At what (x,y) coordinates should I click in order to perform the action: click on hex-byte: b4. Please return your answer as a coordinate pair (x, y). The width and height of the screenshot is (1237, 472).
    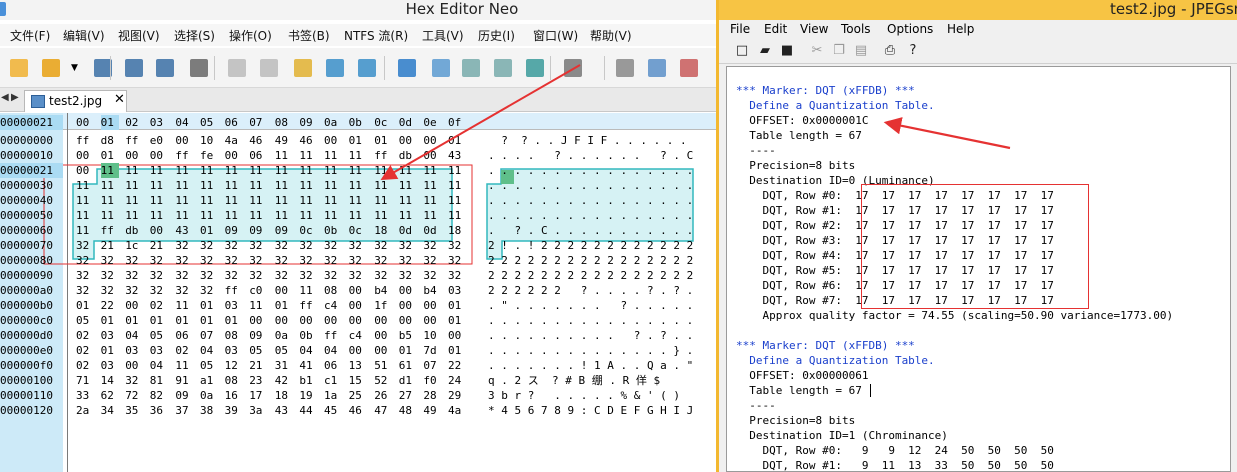
    Looking at the image, I should click on (383, 290).